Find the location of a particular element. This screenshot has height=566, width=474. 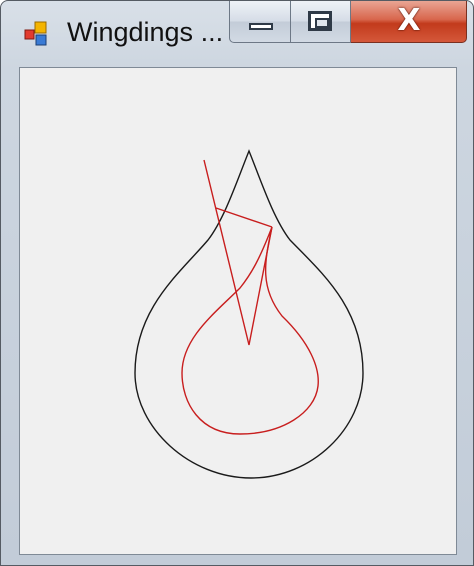

minimize-button is located at coordinates (260, 22).